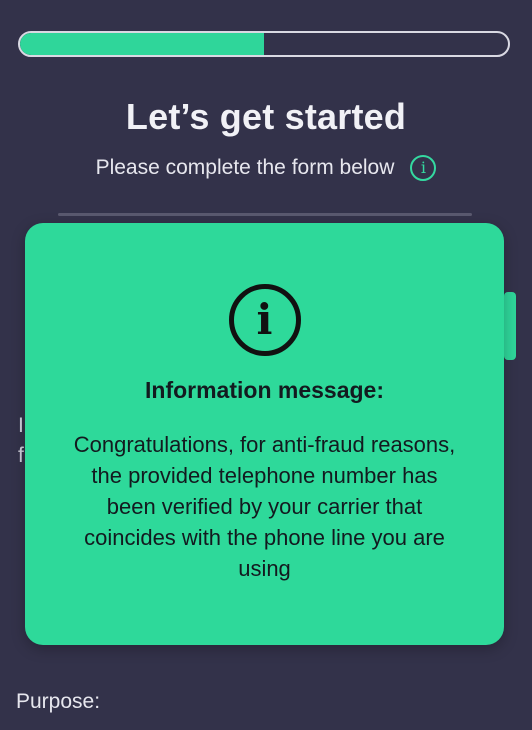 Image resolution: width=532 pixels, height=730 pixels. Describe the element at coordinates (21, 425) in the screenshot. I see `obscured-field-text-1: I` at that location.